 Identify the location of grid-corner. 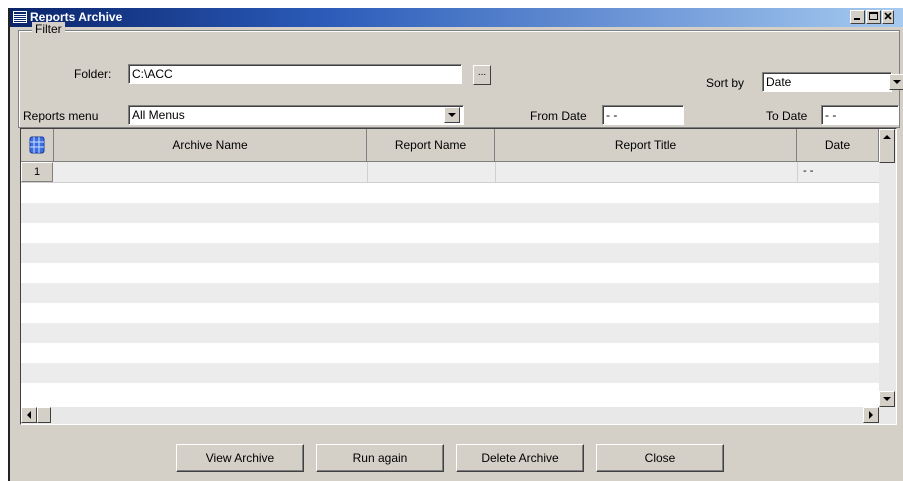
(37, 145).